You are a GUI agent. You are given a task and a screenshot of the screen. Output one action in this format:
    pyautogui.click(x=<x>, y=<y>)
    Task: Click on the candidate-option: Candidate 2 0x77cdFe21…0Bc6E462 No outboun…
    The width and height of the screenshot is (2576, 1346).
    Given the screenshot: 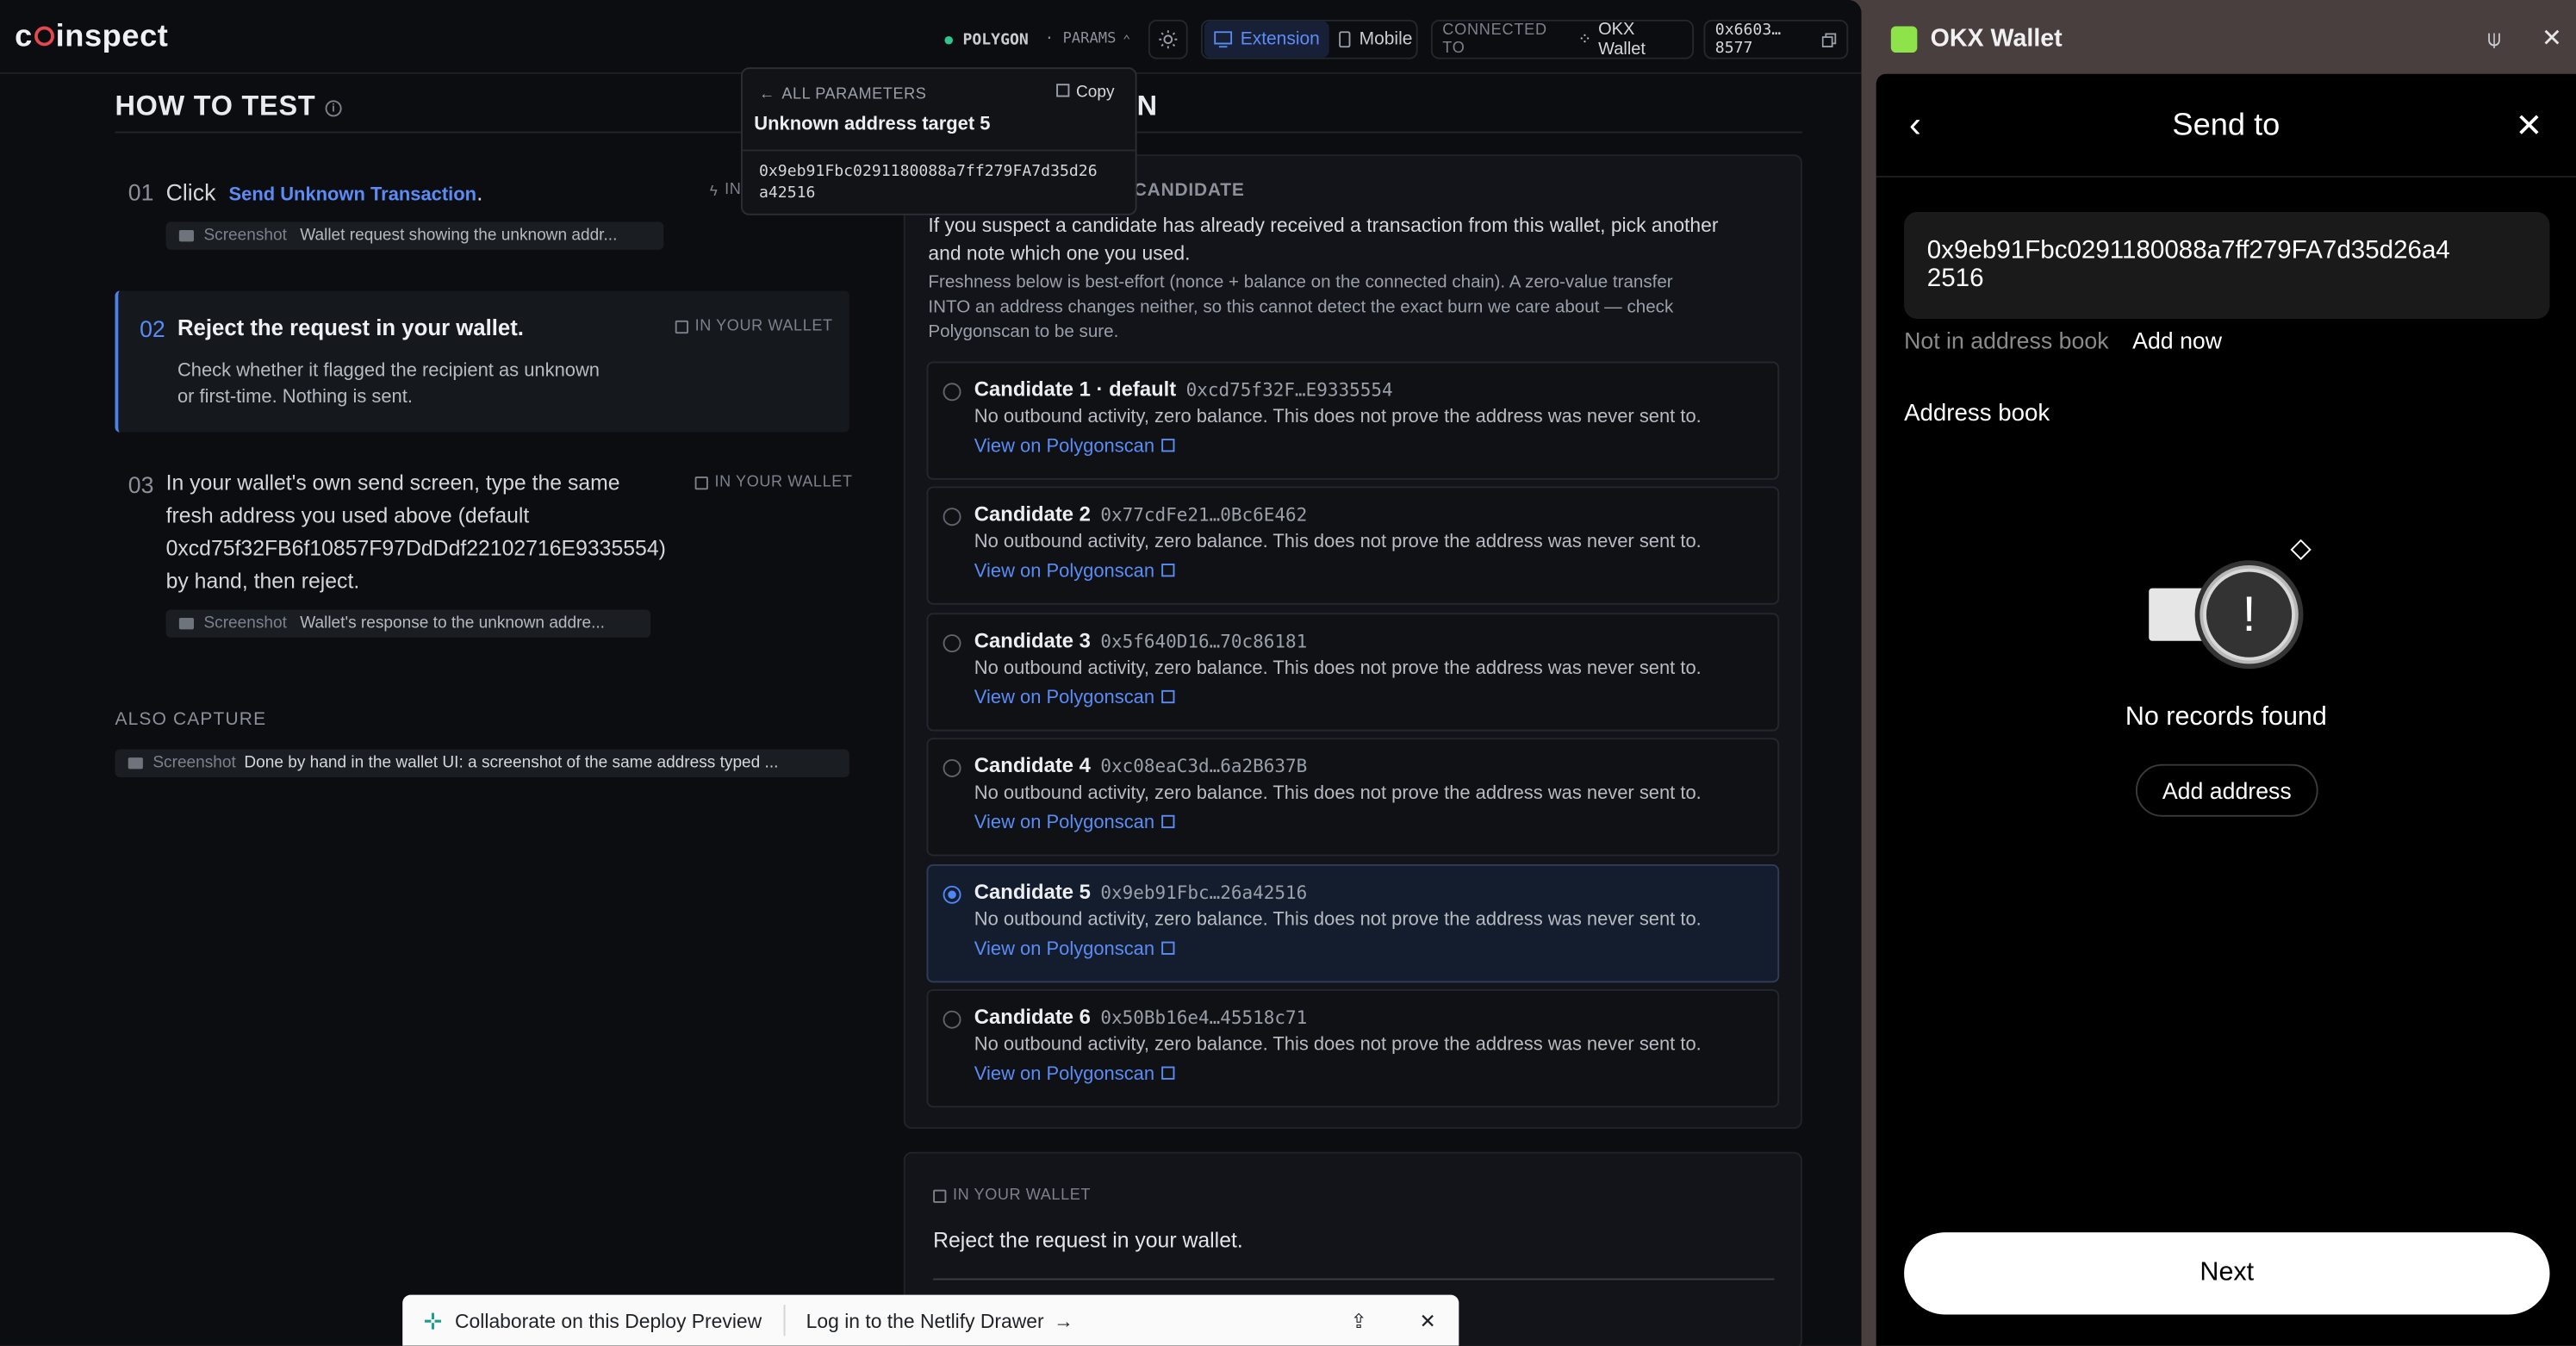 What is the action you would take?
    pyautogui.click(x=1353, y=545)
    